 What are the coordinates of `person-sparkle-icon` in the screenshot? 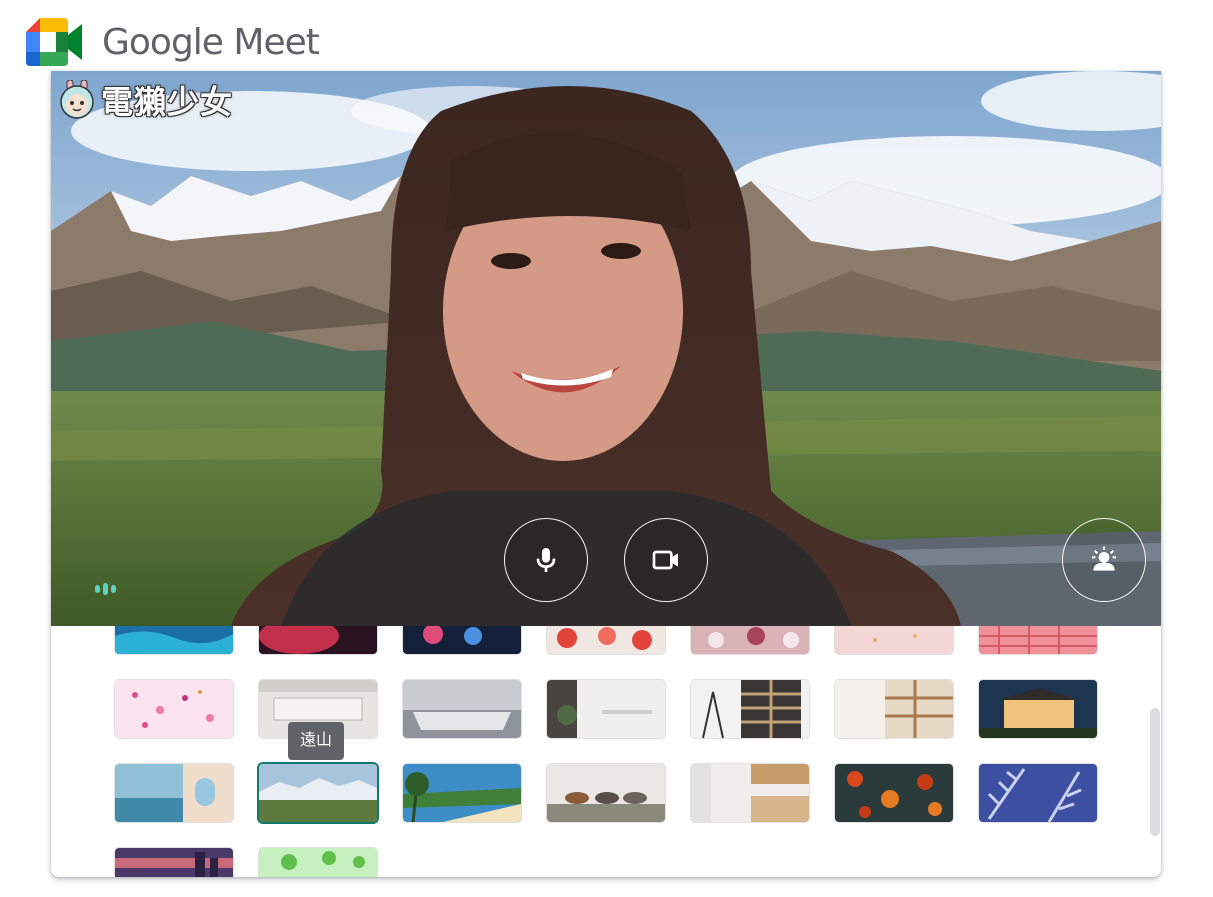 It's located at (1104, 558).